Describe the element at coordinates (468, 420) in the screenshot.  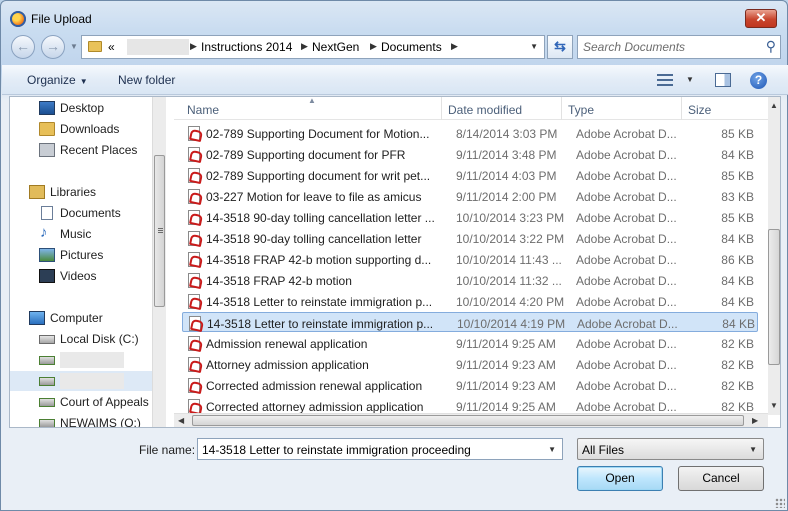
I see `horizontal-scroll-thumb` at that location.